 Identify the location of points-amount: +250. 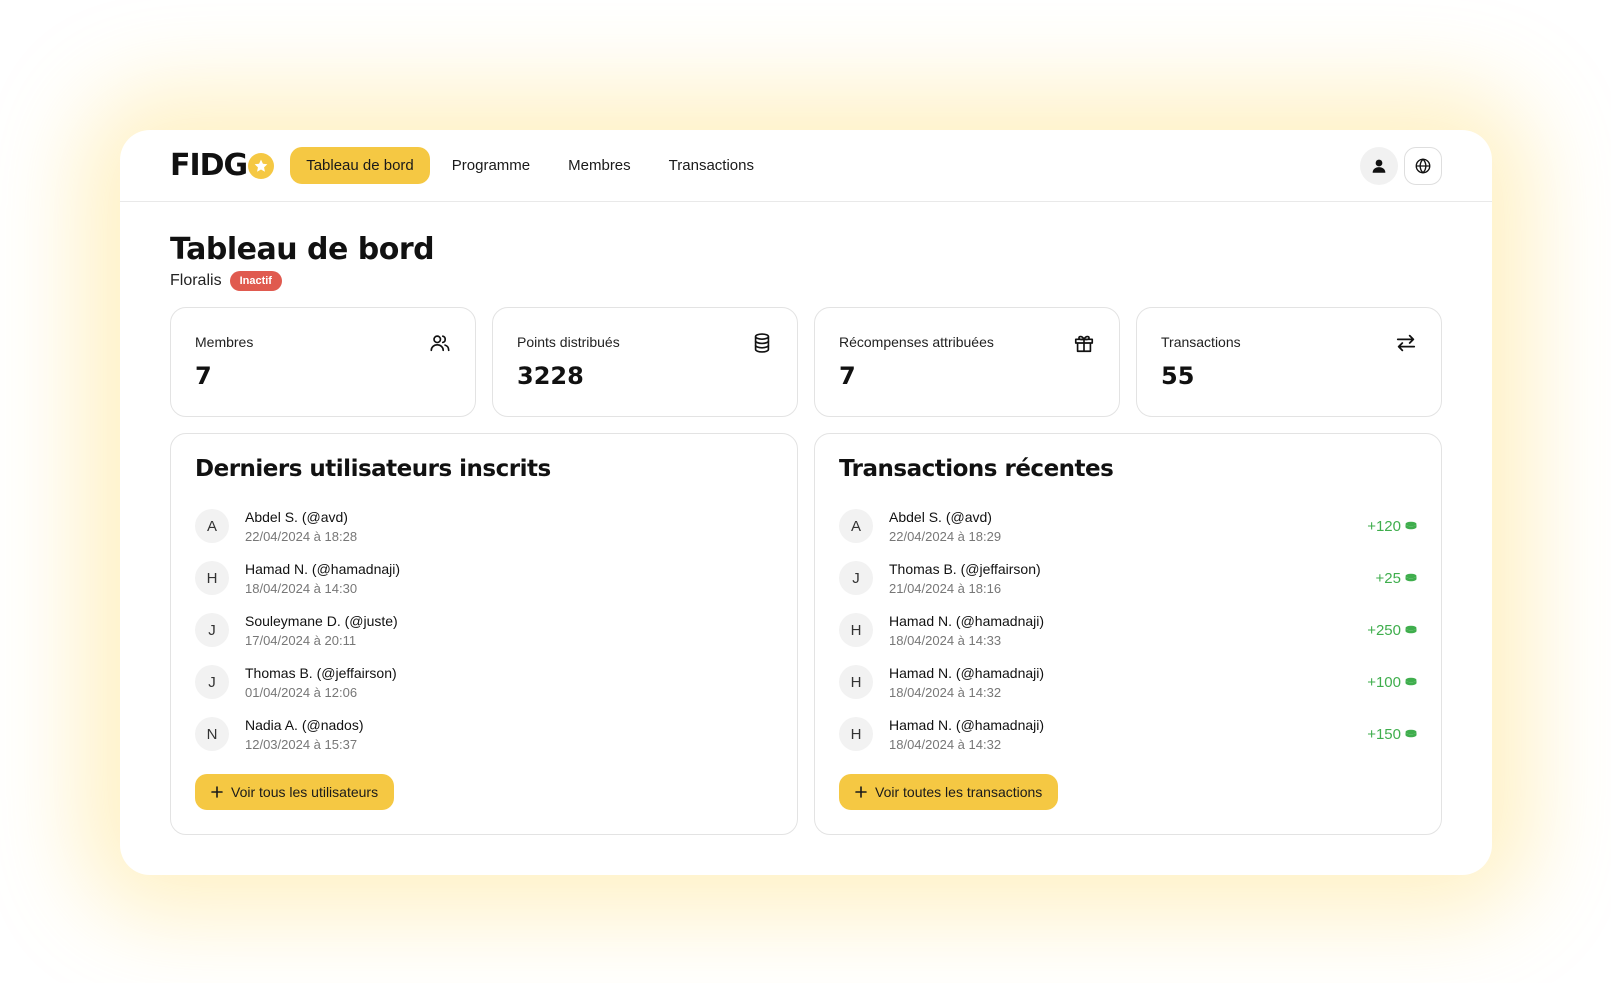
(1392, 630).